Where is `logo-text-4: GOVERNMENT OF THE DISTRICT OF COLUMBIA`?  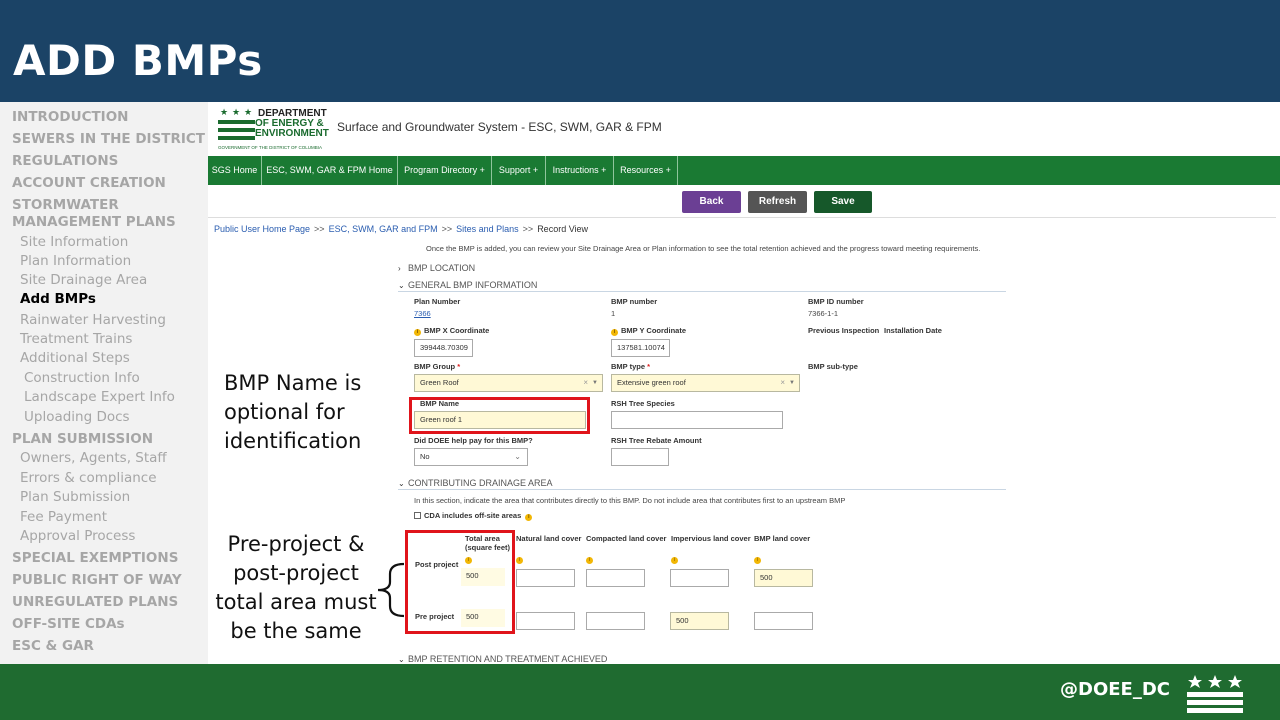 logo-text-4: GOVERNMENT OF THE DISTRICT OF COLUMBIA is located at coordinates (270, 147).